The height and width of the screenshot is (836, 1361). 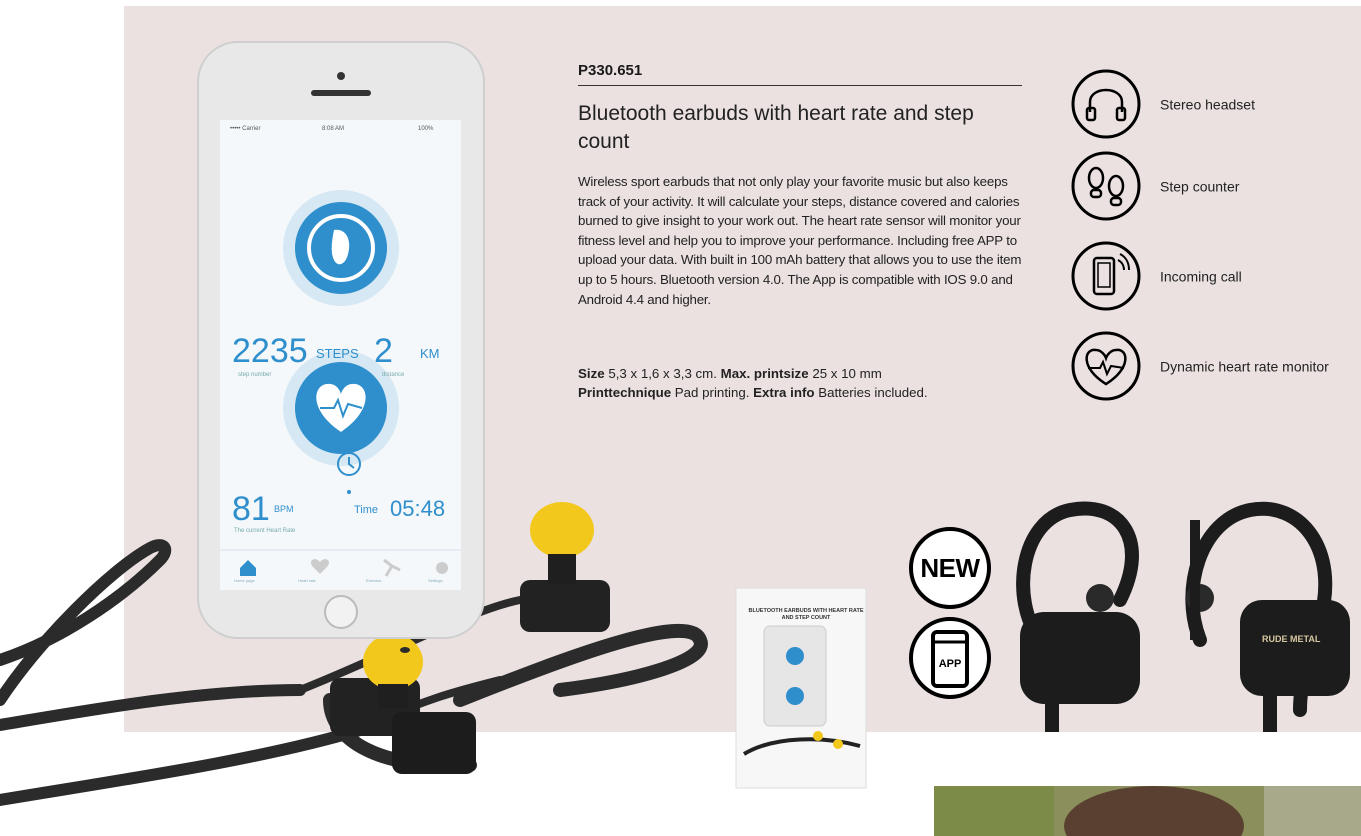 What do you see at coordinates (873, 392) in the screenshot?
I see `spec-extra-value: Batteries included.` at bounding box center [873, 392].